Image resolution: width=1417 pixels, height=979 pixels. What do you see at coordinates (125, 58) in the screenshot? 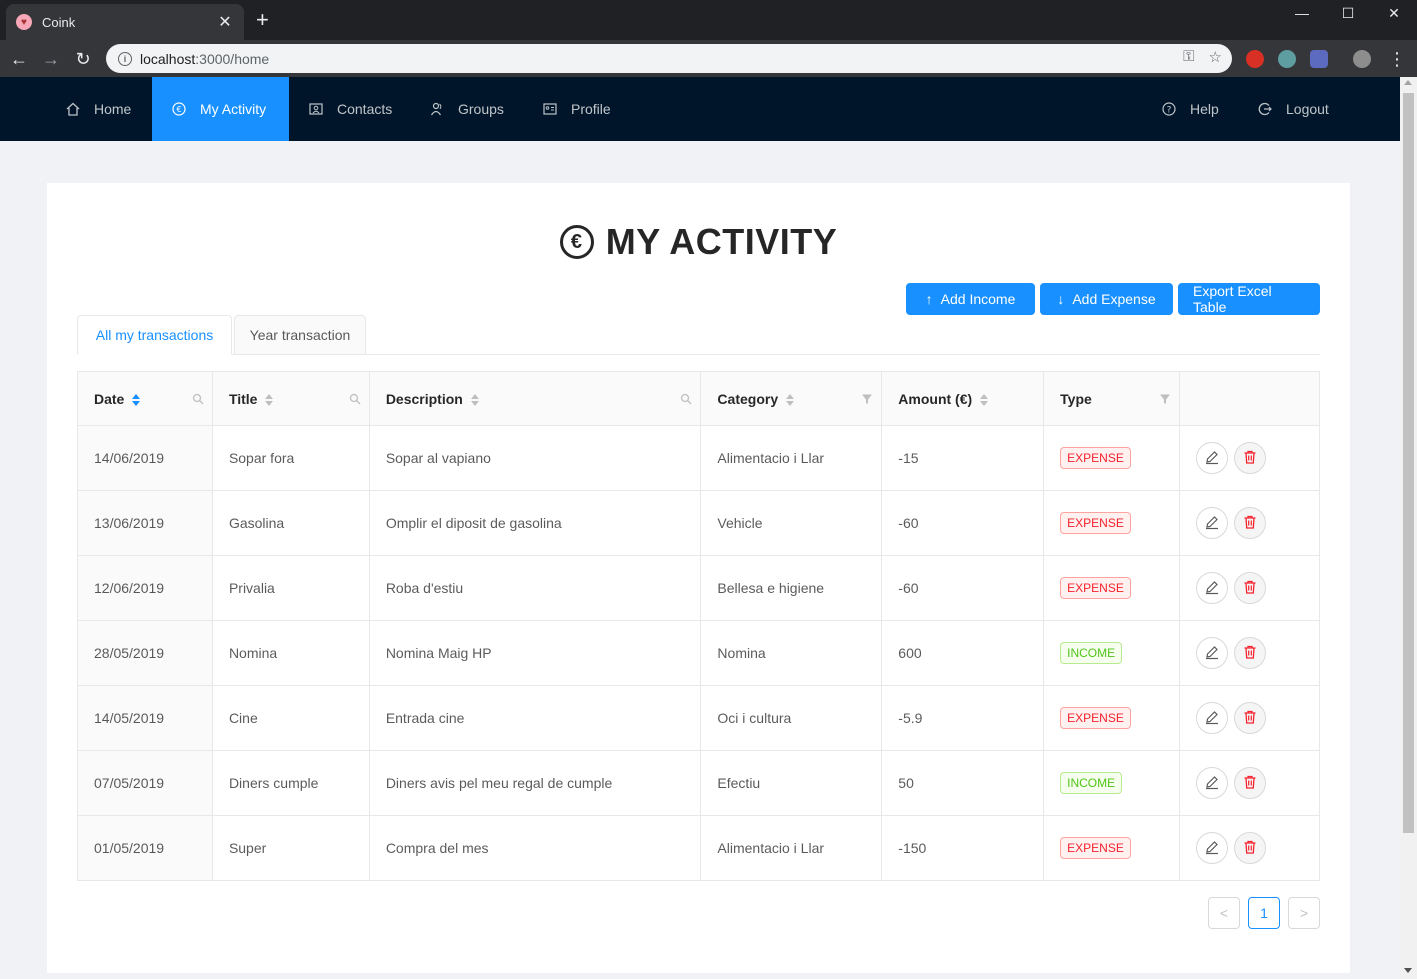
I see `site-info-icon: i` at bounding box center [125, 58].